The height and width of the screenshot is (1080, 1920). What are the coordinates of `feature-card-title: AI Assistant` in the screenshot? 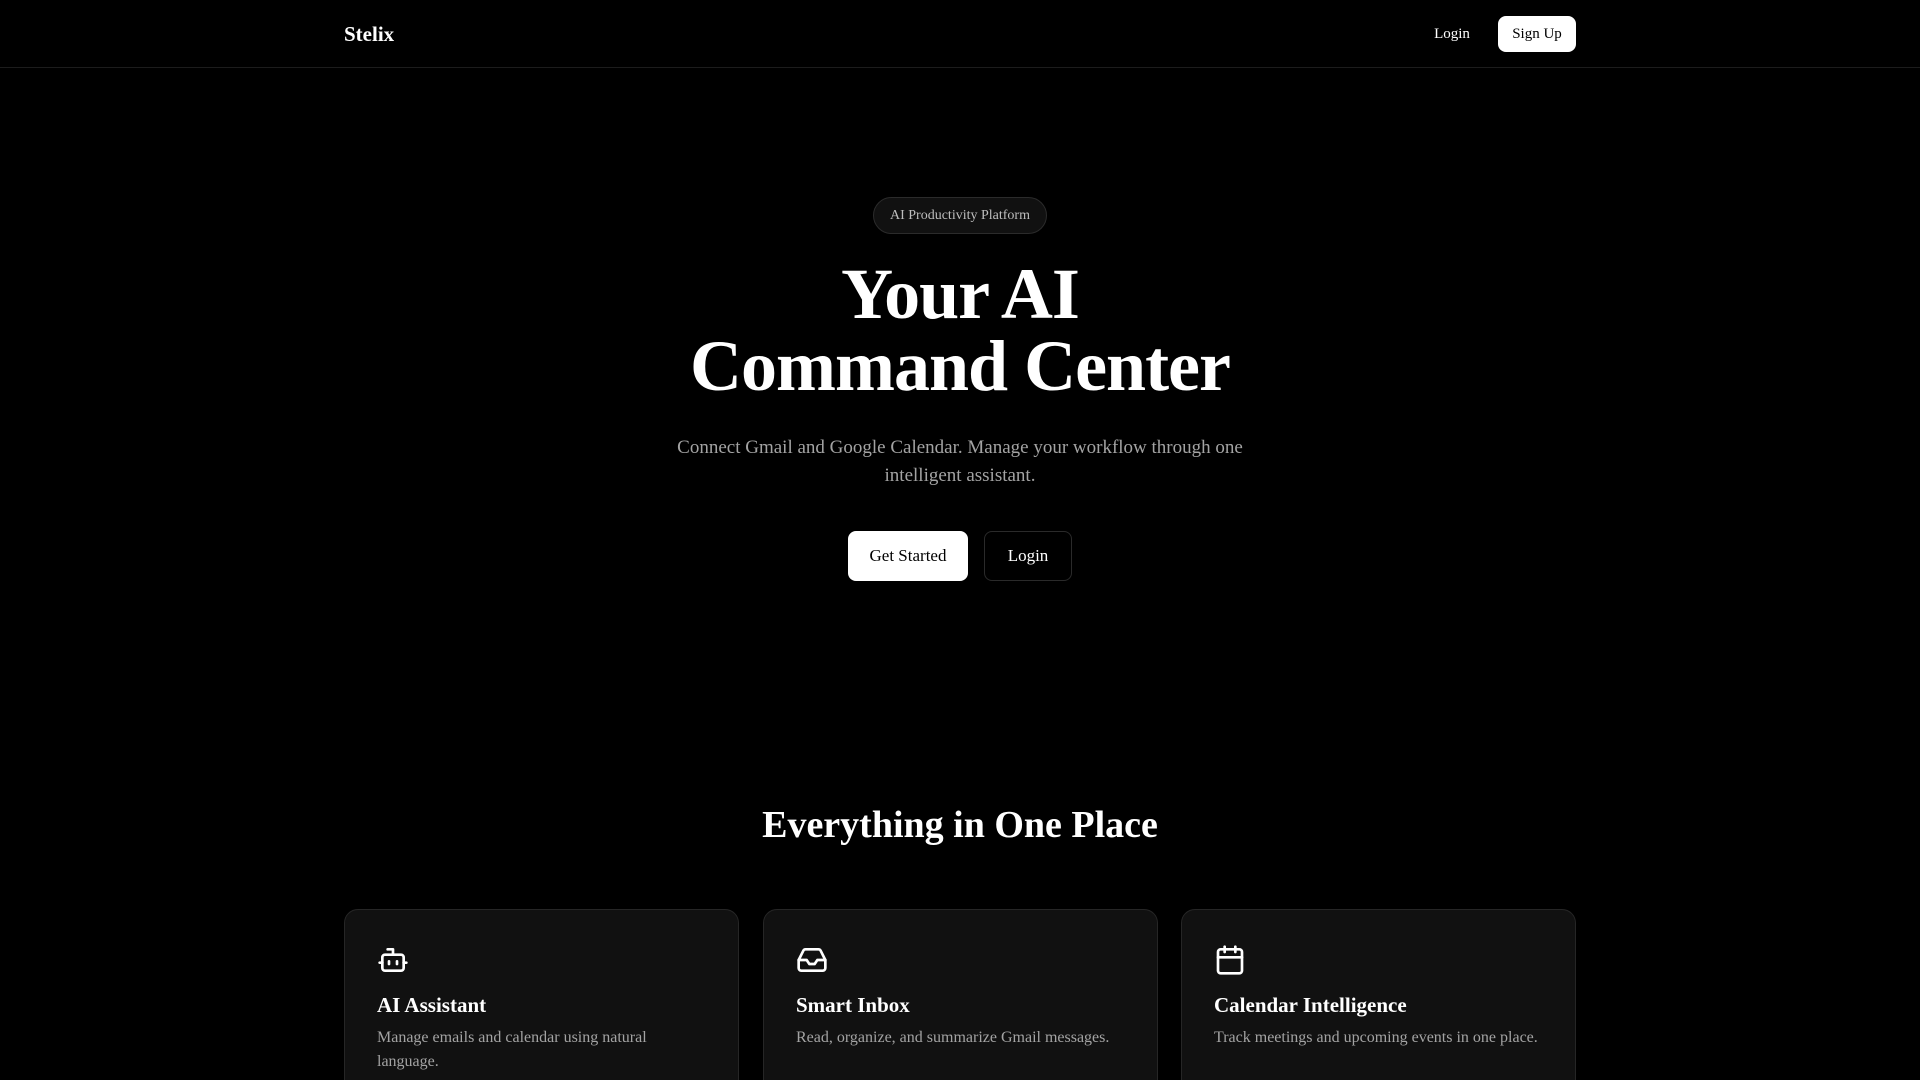 It's located at (432, 1005).